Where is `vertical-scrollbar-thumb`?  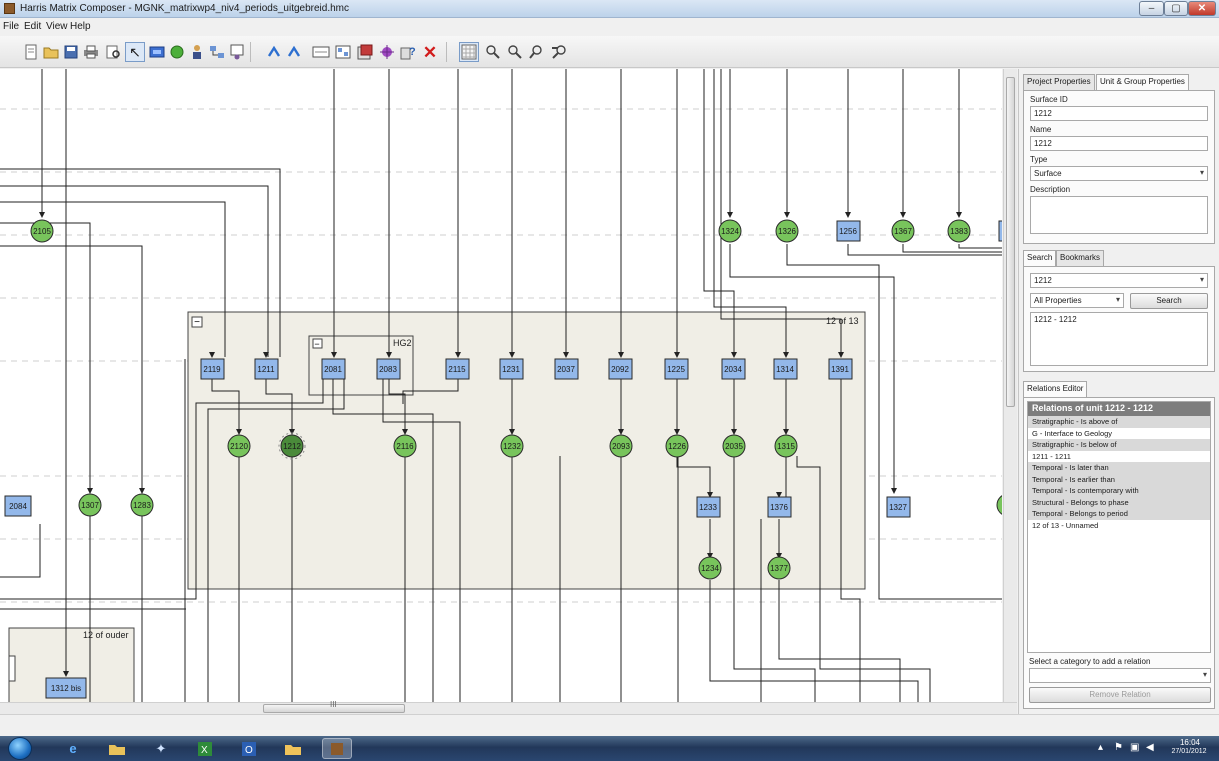 vertical-scrollbar-thumb is located at coordinates (1010, 242).